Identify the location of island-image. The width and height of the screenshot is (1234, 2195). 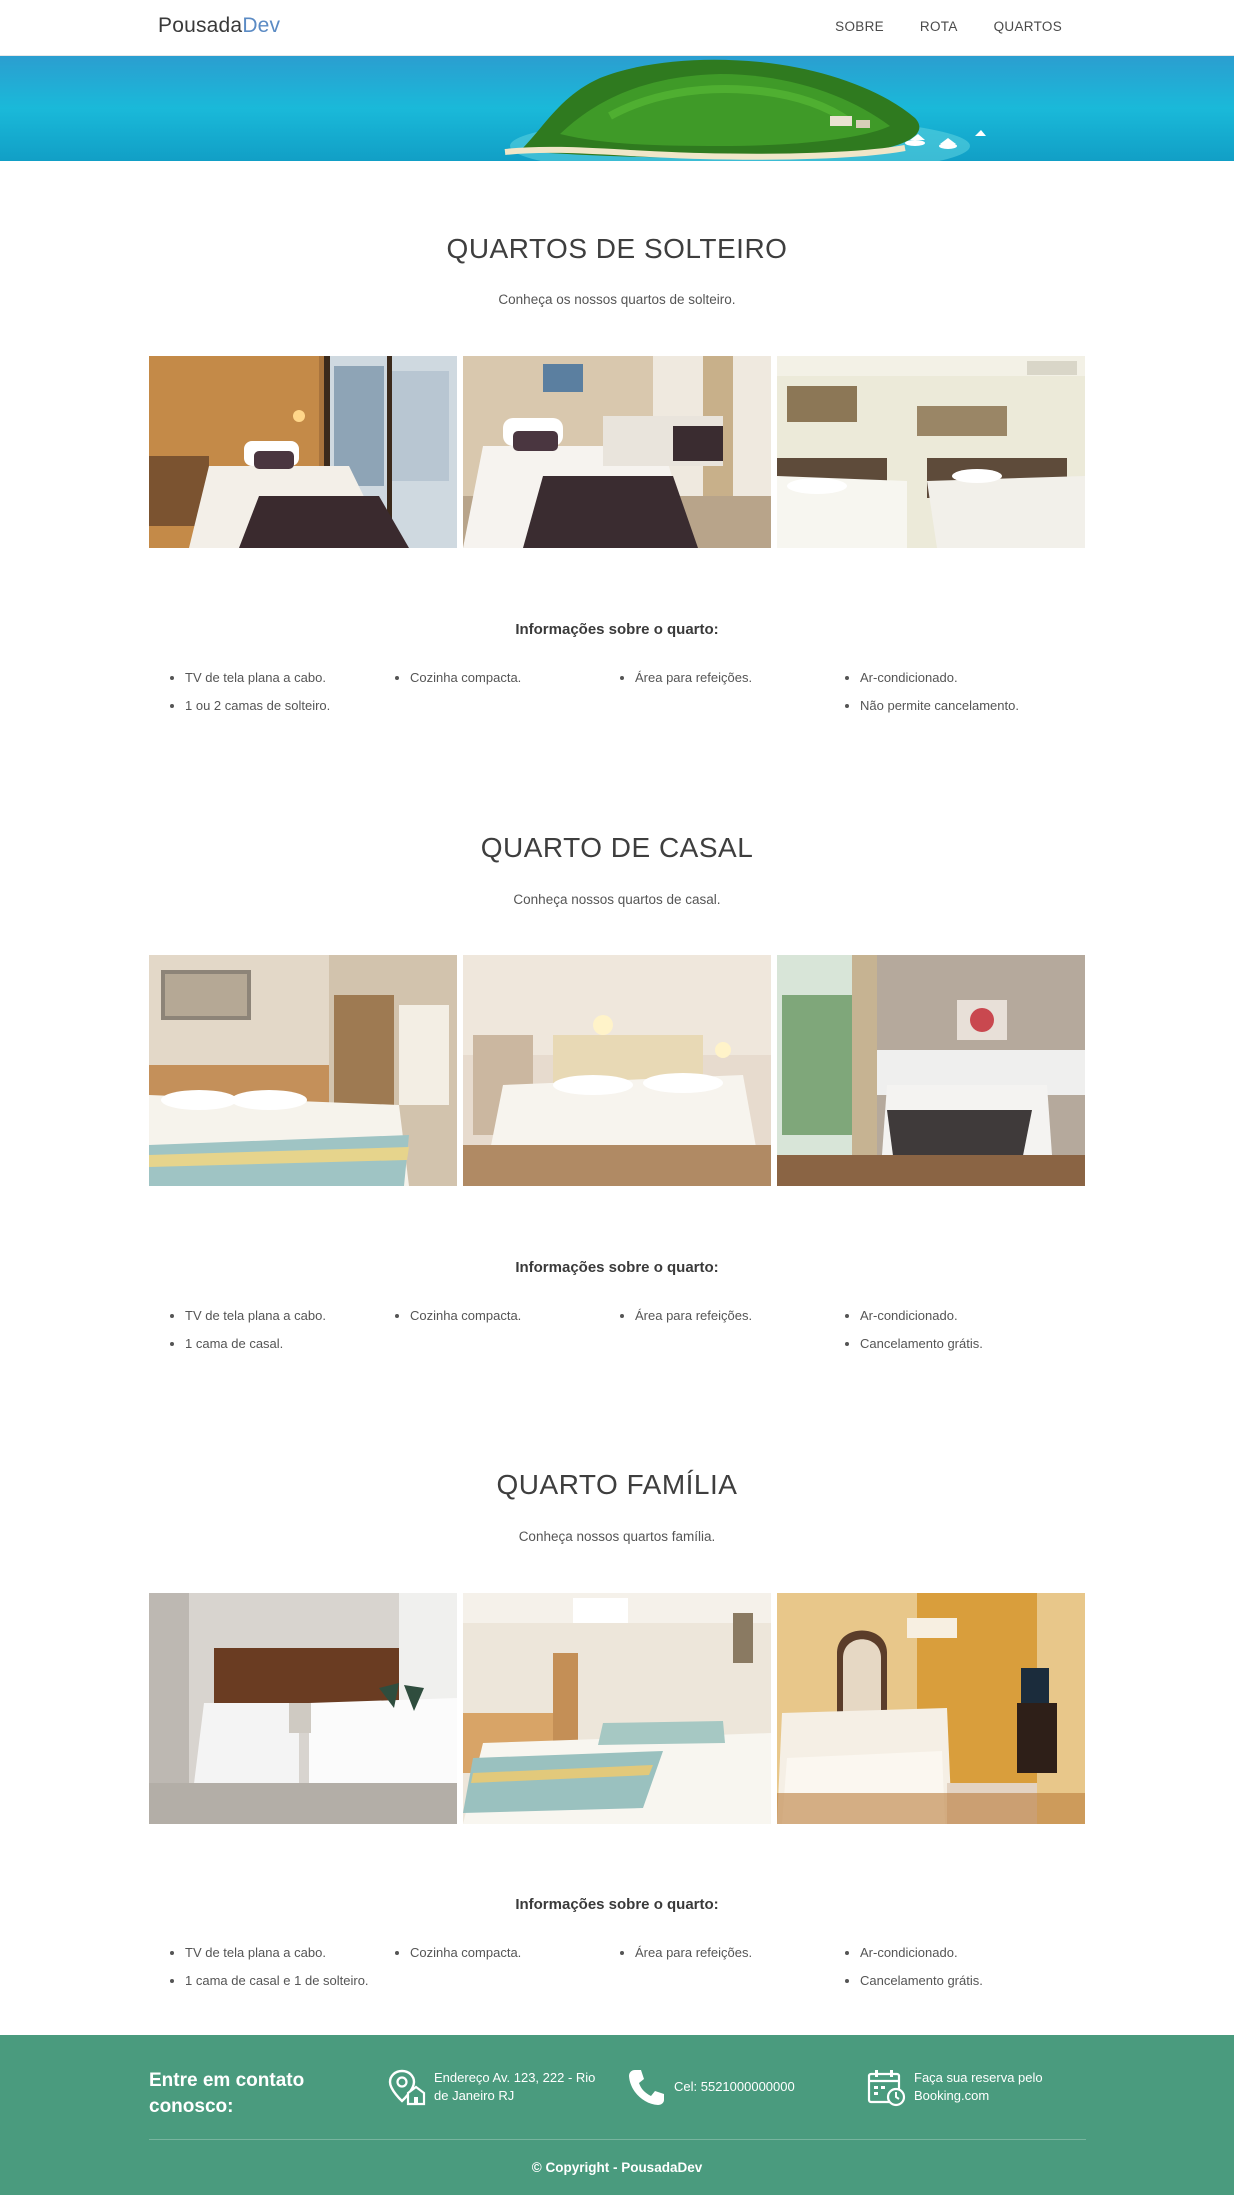
(617, 108).